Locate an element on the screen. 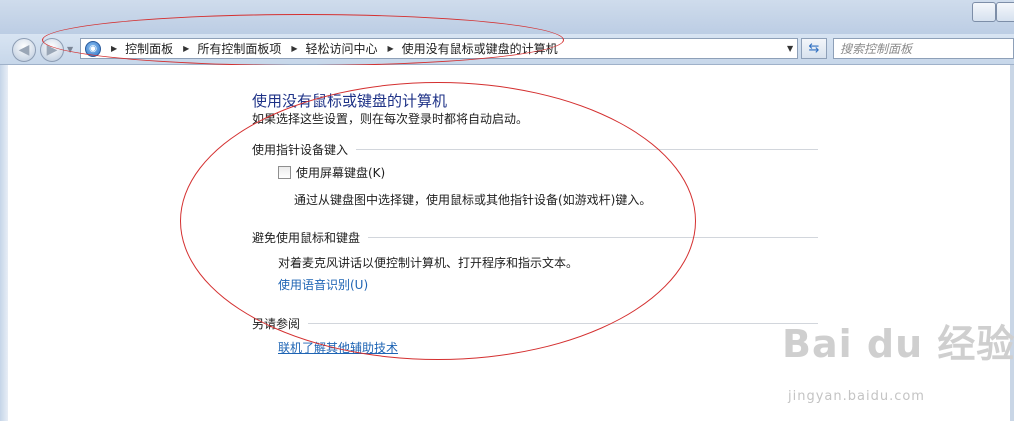  forward-button: ▶ is located at coordinates (52, 50).